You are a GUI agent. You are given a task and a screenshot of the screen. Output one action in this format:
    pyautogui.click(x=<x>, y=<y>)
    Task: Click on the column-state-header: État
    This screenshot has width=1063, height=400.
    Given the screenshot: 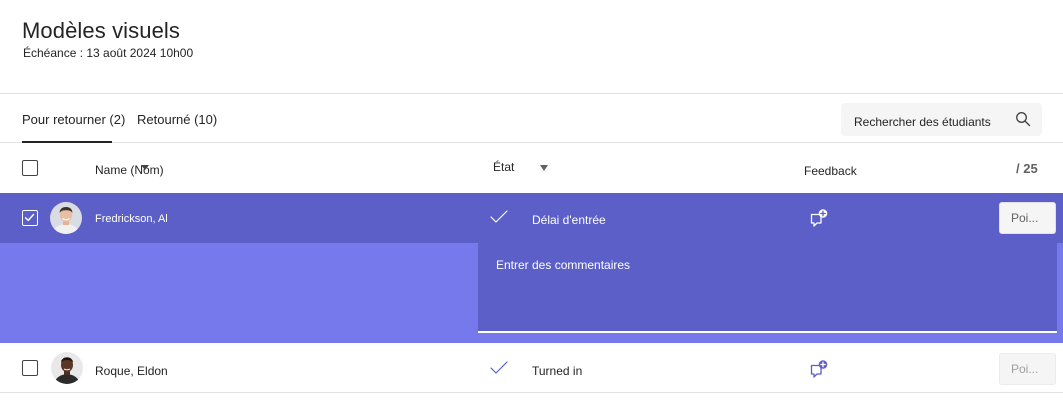 What is the action you would take?
    pyautogui.click(x=503, y=167)
    